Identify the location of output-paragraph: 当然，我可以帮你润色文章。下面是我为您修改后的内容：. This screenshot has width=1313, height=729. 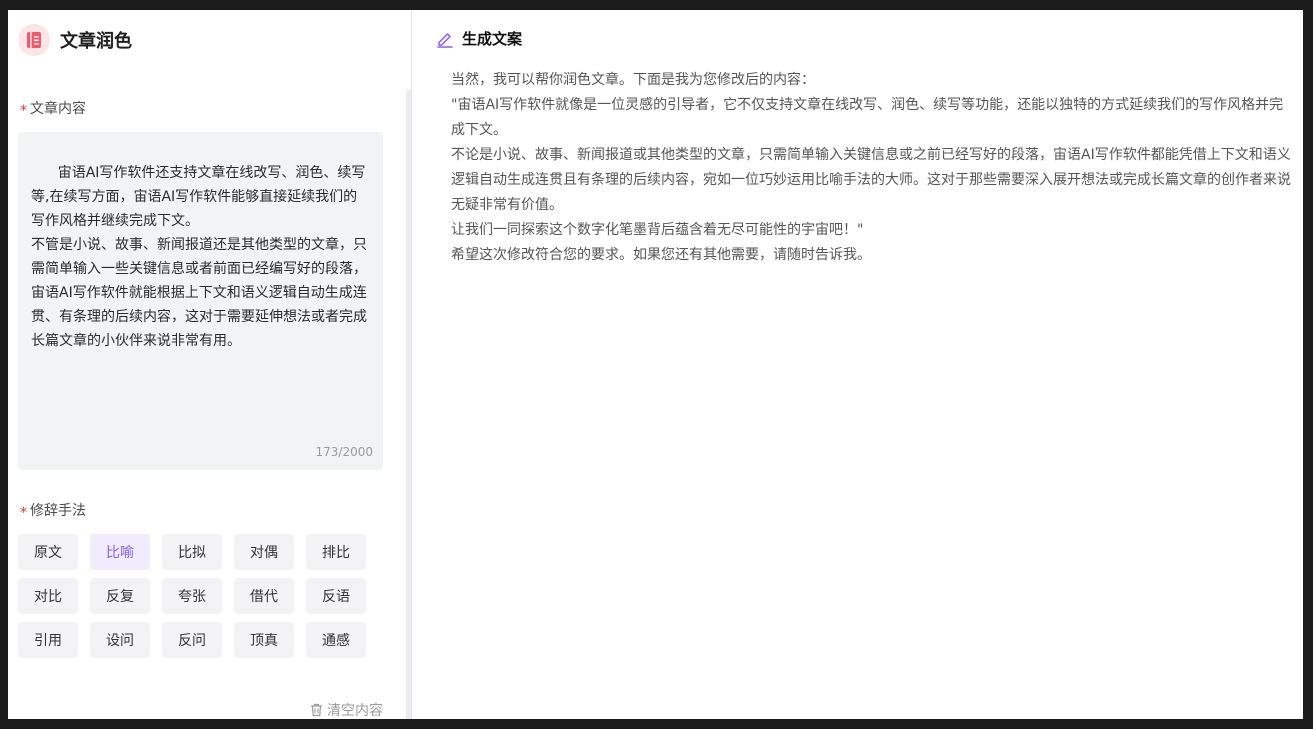
(633, 80).